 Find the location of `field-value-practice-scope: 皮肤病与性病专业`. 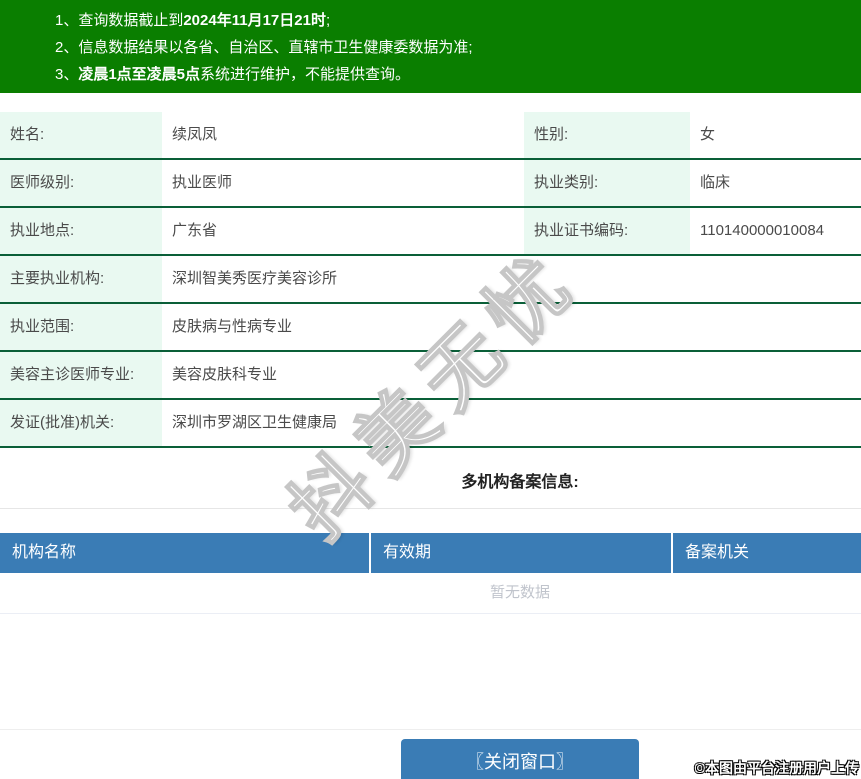

field-value-practice-scope: 皮肤病与性病专业 is located at coordinates (511, 327).